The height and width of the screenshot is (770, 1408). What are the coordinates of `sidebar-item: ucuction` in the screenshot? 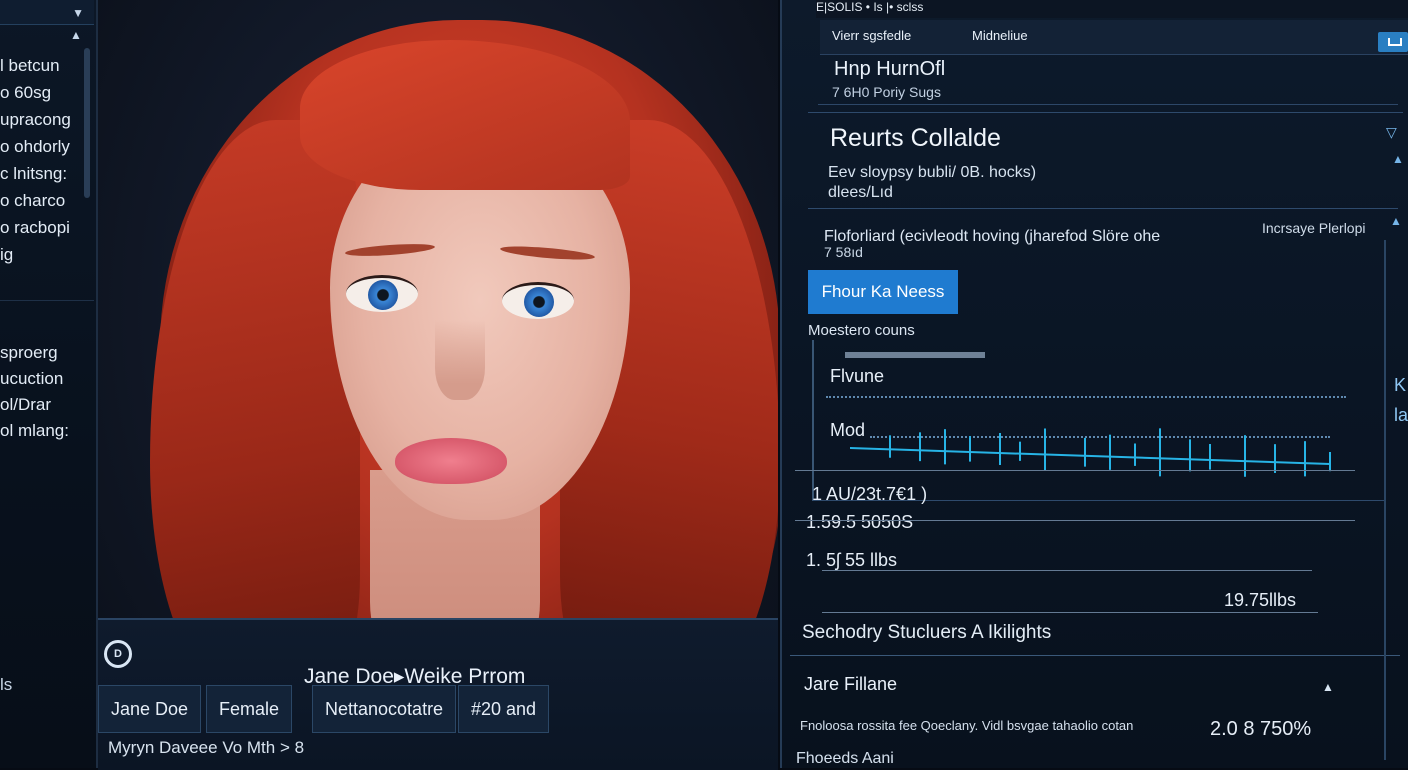 It's located at (45, 379).